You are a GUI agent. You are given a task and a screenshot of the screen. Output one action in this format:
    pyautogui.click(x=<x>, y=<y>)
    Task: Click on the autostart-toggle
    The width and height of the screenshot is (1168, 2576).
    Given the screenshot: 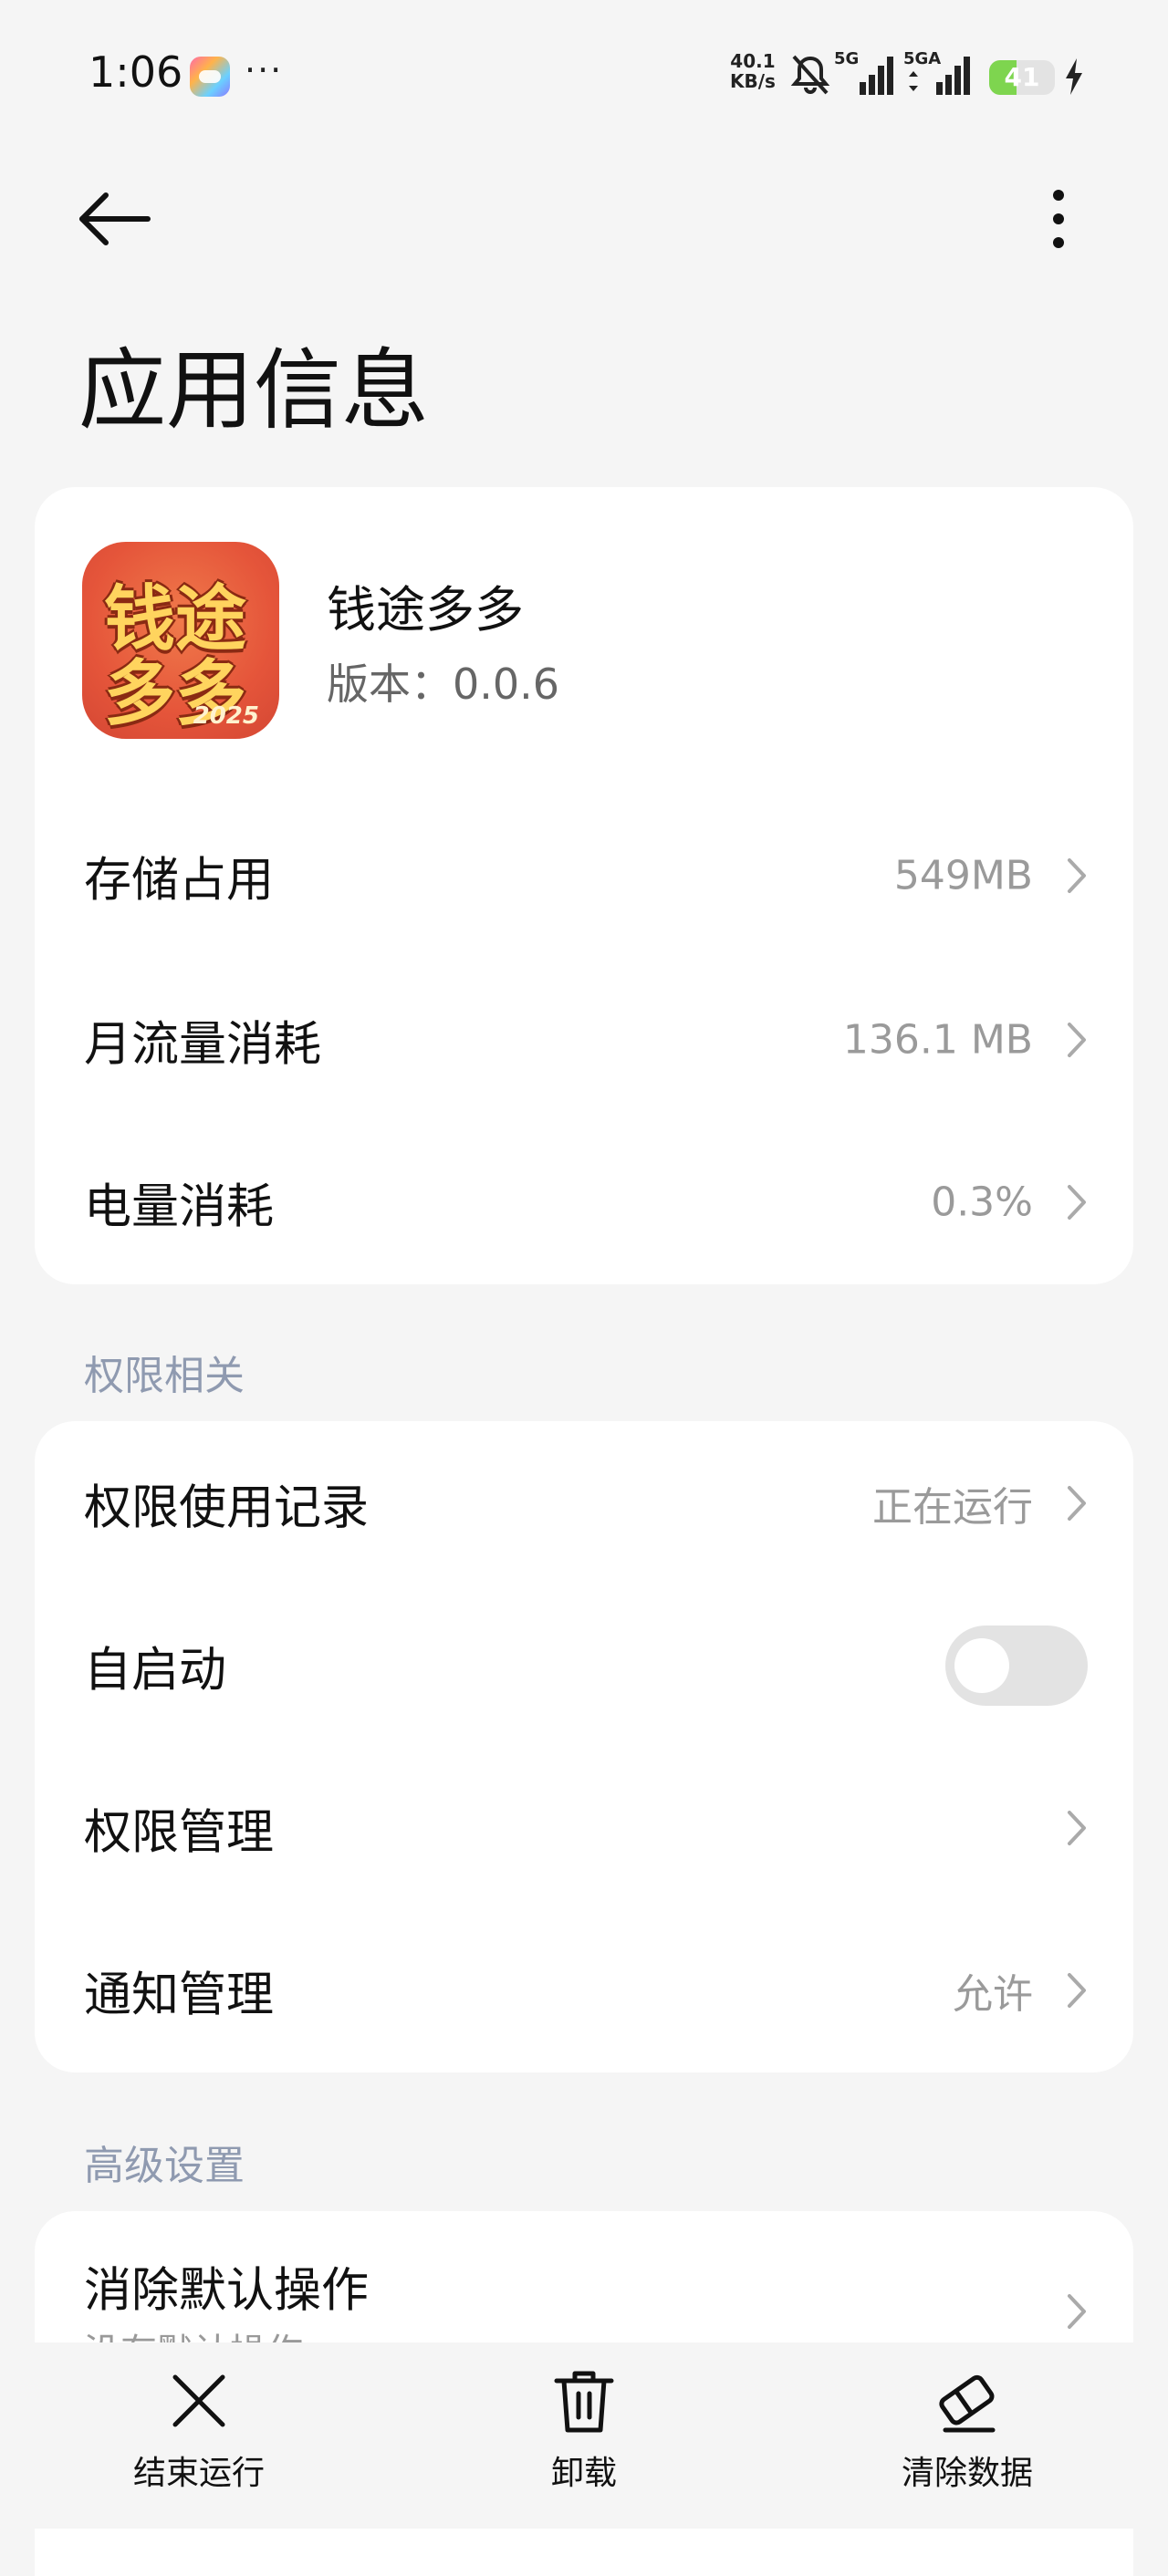 What is the action you would take?
    pyautogui.click(x=1016, y=1666)
    